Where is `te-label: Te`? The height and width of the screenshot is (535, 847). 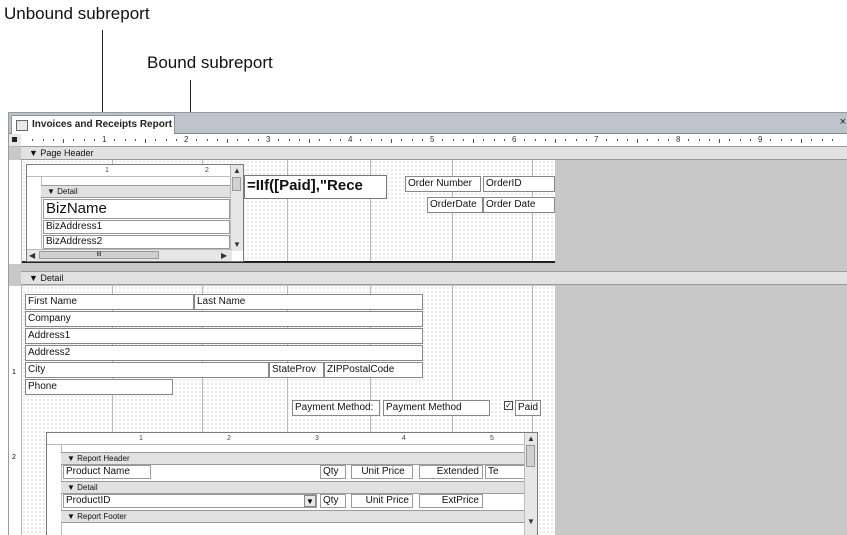
te-label: Te is located at coordinates (505, 472).